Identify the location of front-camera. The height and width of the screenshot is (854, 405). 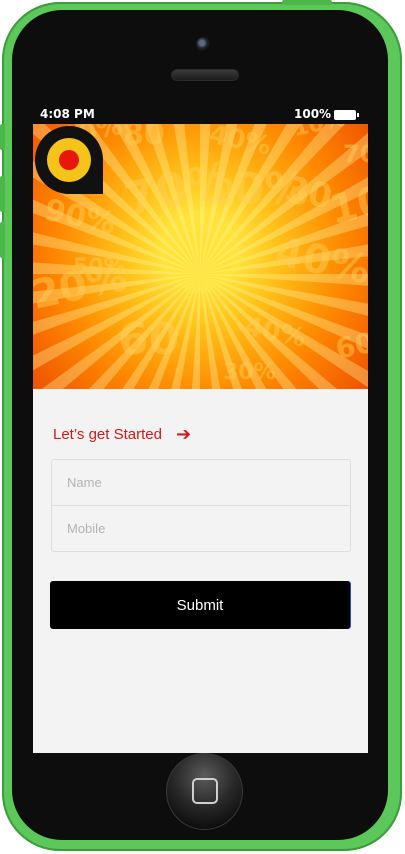
(203, 44).